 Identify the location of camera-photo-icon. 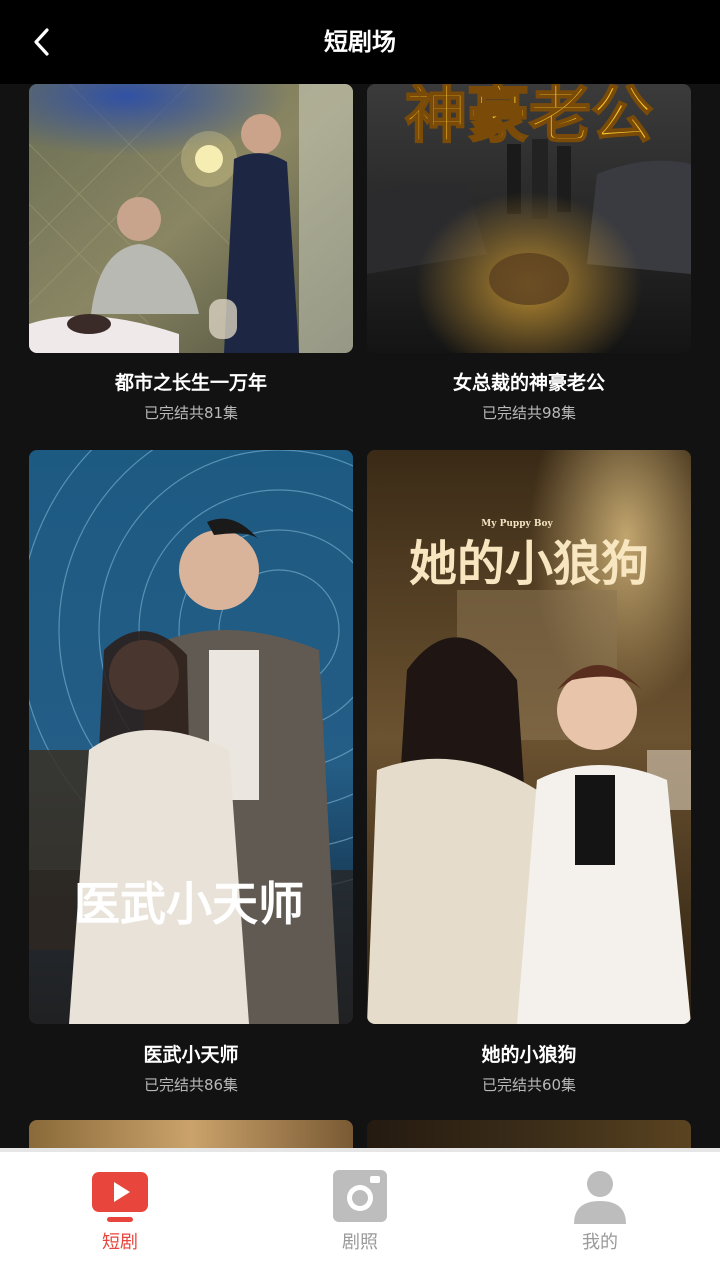
(360, 1196).